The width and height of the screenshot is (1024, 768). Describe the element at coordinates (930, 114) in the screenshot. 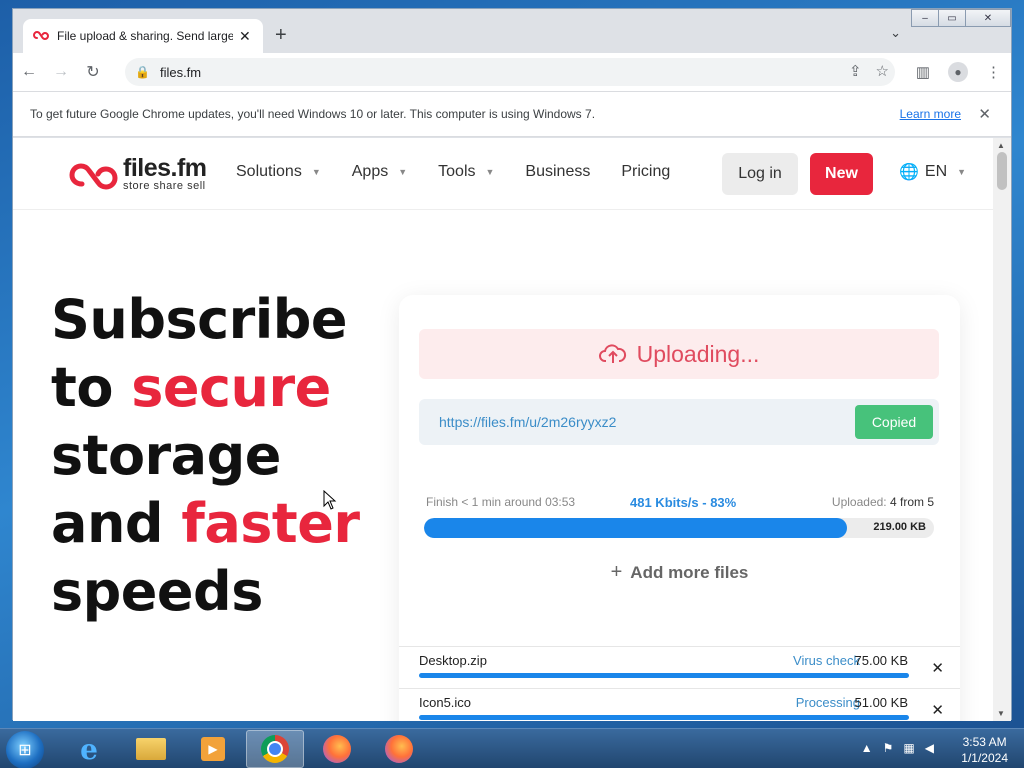

I see `learn-more-link: Learn more` at that location.